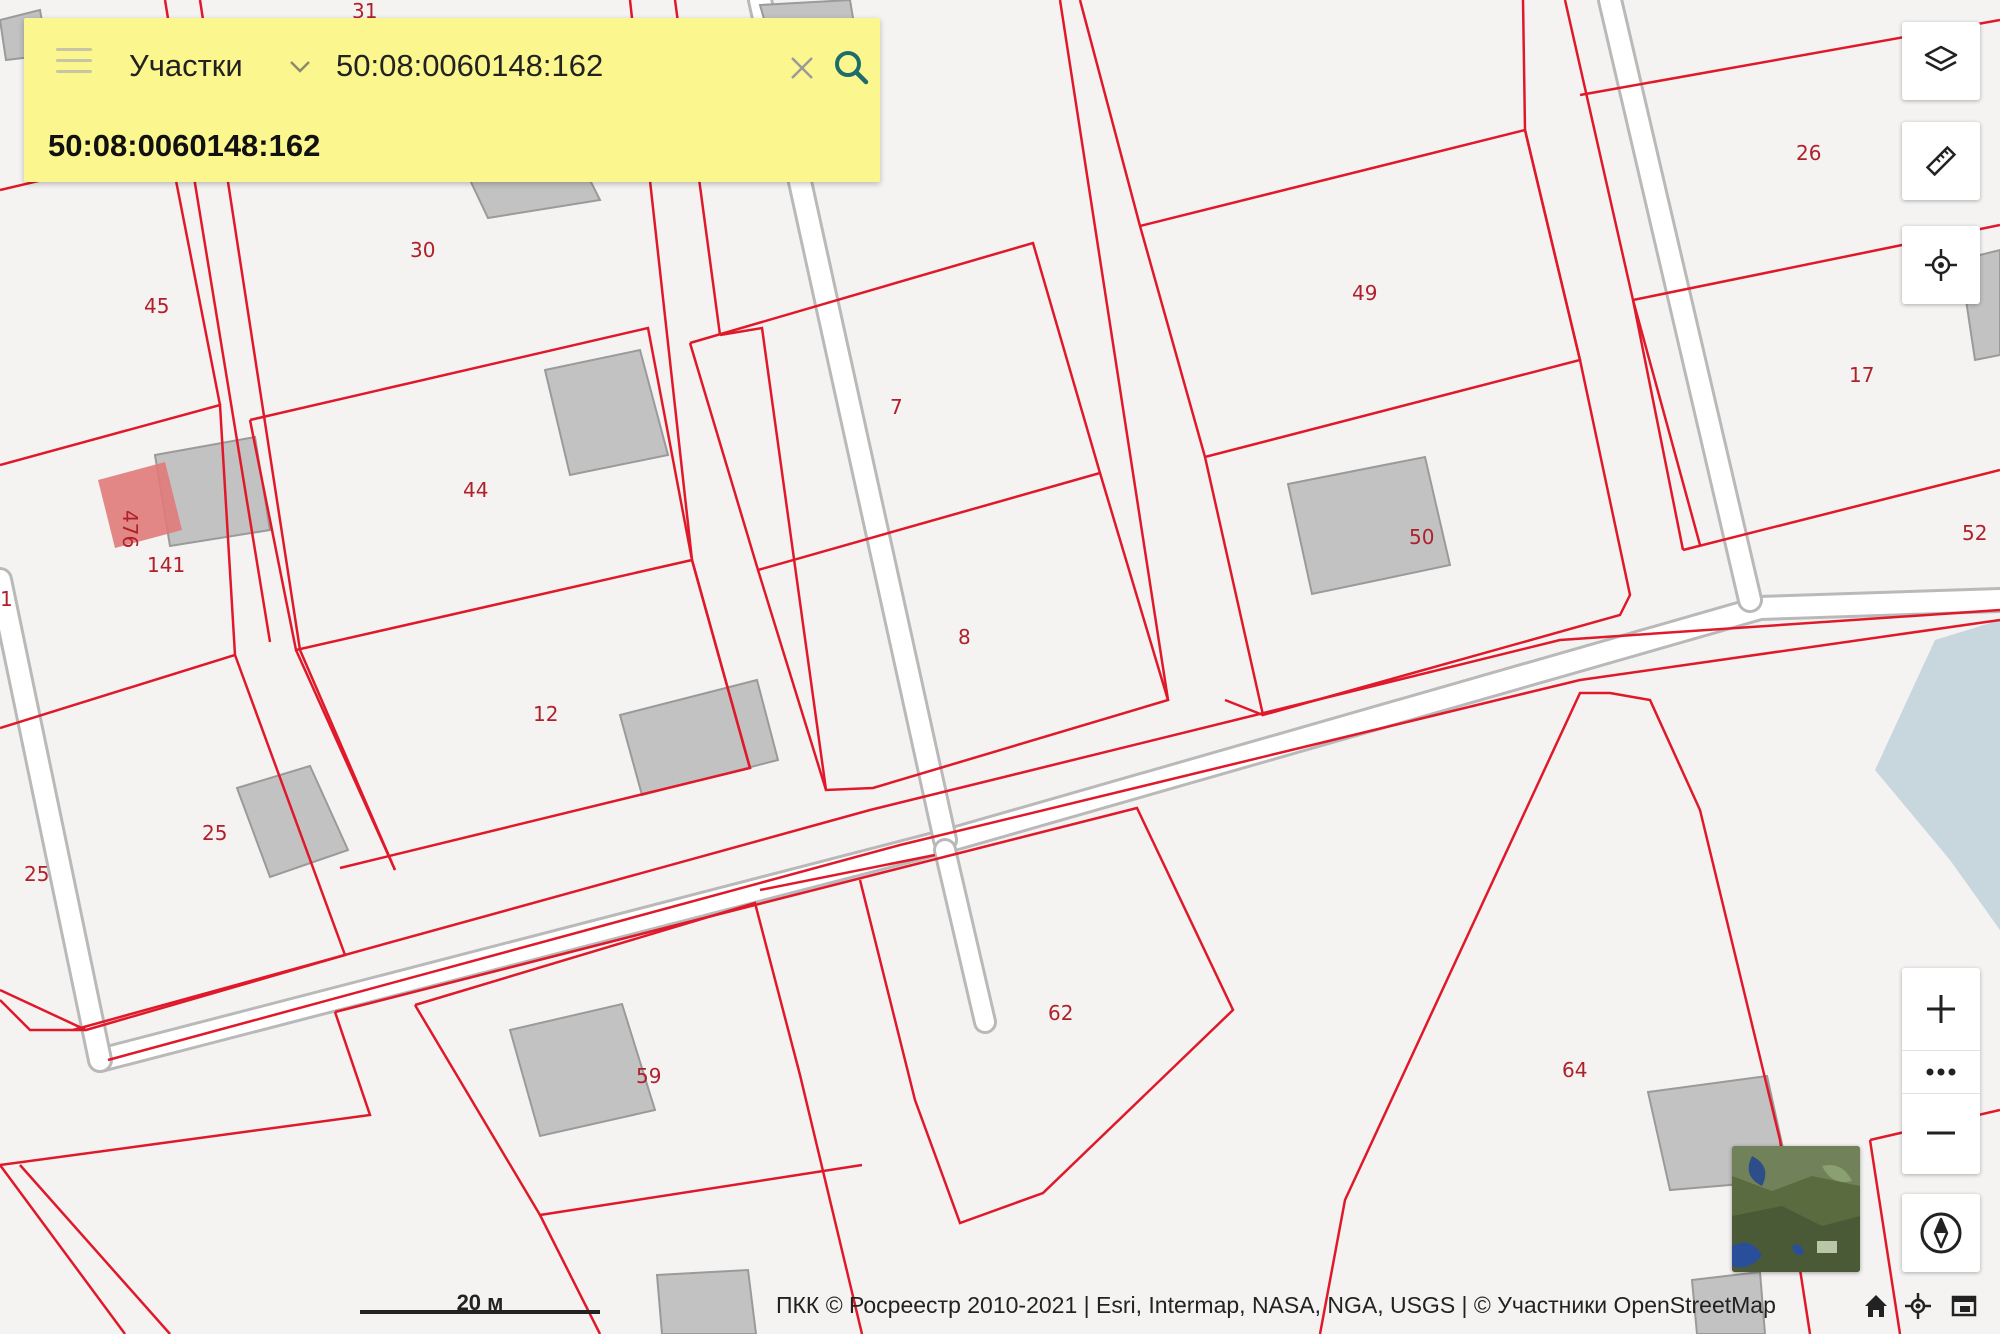 The width and height of the screenshot is (2000, 1334). I want to click on more-button, so click(1941, 1072).